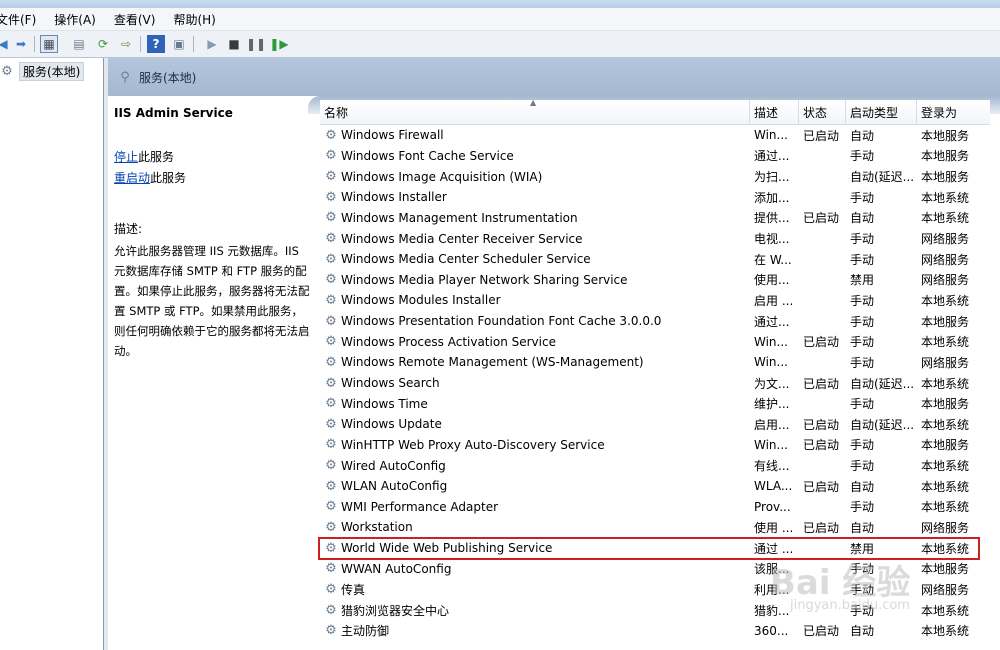  What do you see at coordinates (655, 568) in the screenshot?
I see `table-row: ⚙ WWAN AutoConfig 该服... 手动 本地服务` at bounding box center [655, 568].